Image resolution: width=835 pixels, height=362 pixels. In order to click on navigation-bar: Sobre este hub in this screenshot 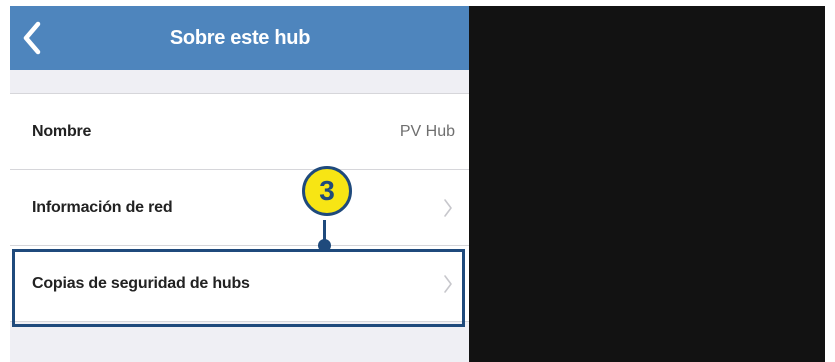, I will do `click(239, 38)`.